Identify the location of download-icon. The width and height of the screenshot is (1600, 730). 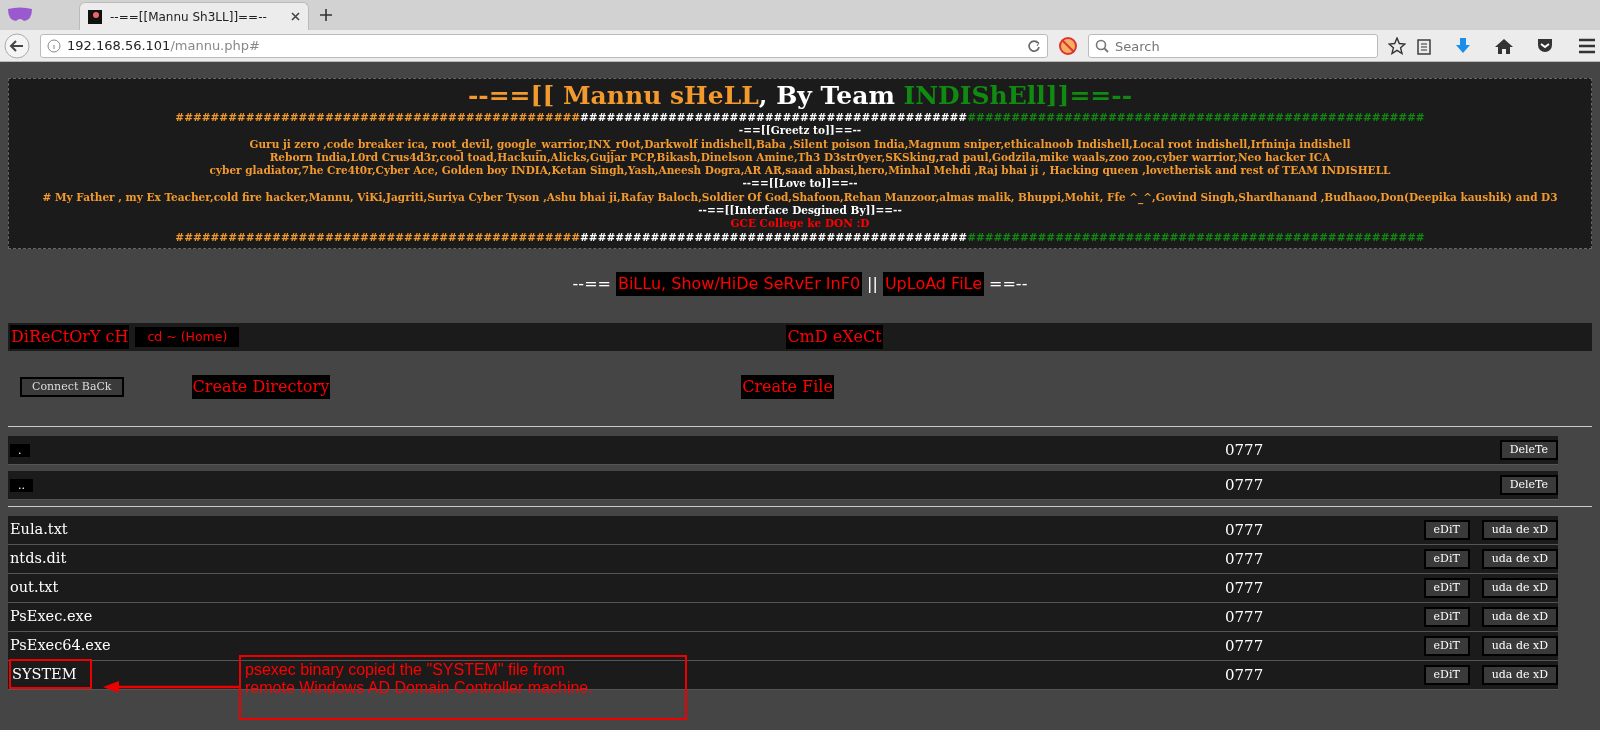
(1463, 45).